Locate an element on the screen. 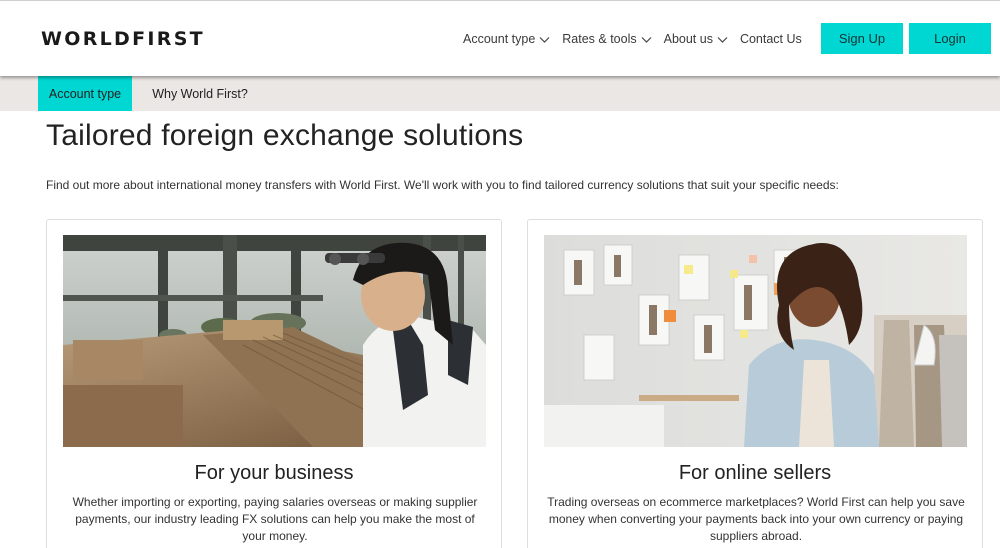  nav-rates-tools: Rates & tools is located at coordinates (607, 39).